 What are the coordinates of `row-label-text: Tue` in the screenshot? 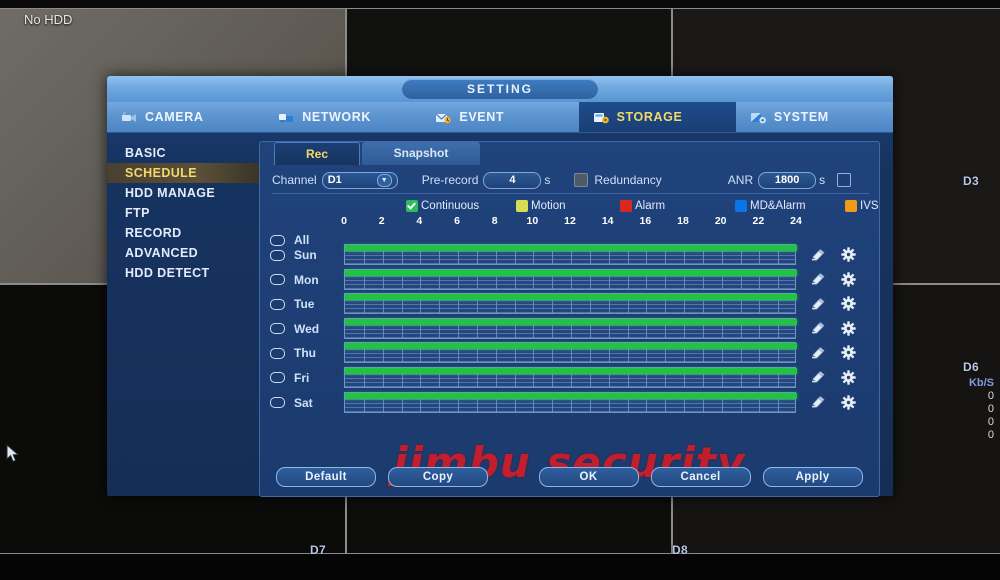 It's located at (304, 304).